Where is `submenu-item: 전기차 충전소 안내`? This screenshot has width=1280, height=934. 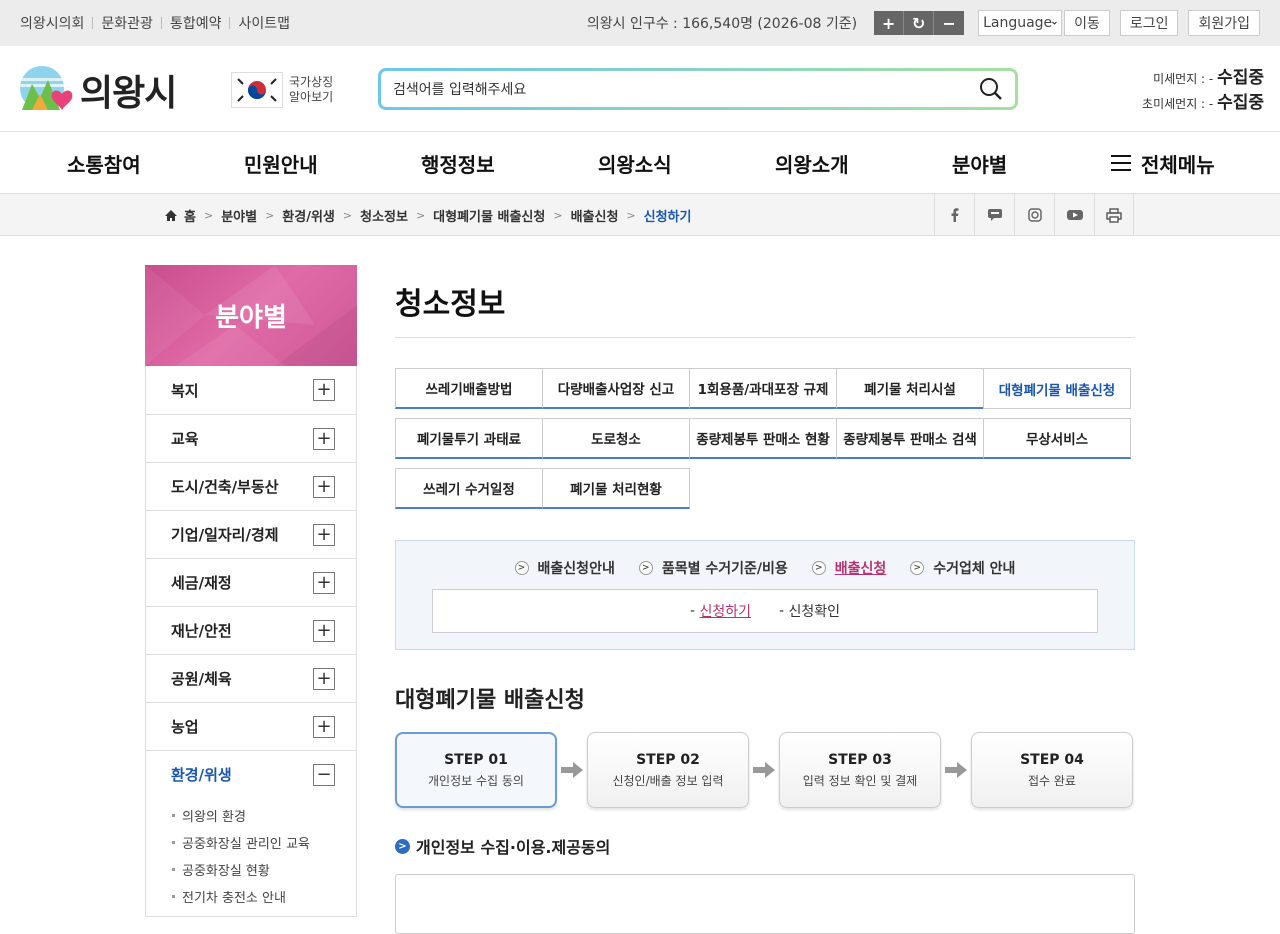 submenu-item: 전기차 충전소 안내 is located at coordinates (264, 896).